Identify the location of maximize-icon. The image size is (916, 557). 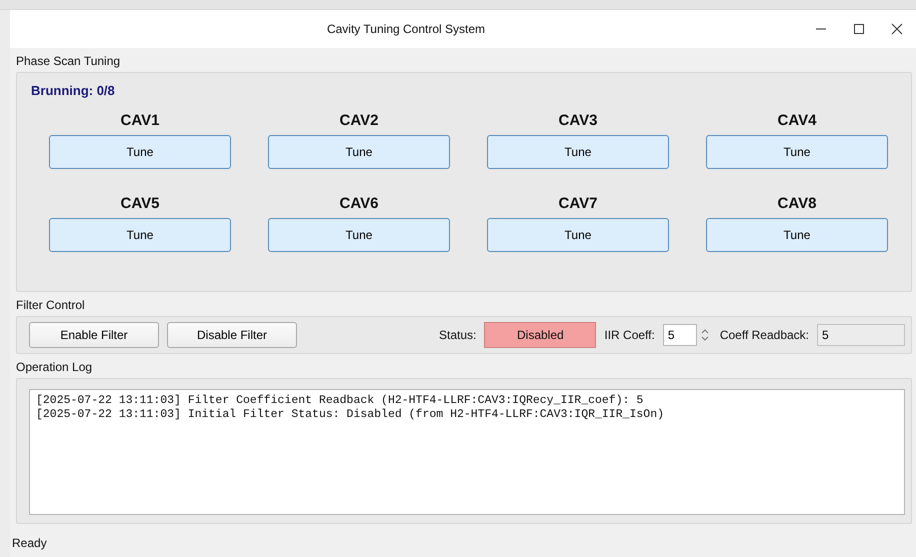
(859, 29).